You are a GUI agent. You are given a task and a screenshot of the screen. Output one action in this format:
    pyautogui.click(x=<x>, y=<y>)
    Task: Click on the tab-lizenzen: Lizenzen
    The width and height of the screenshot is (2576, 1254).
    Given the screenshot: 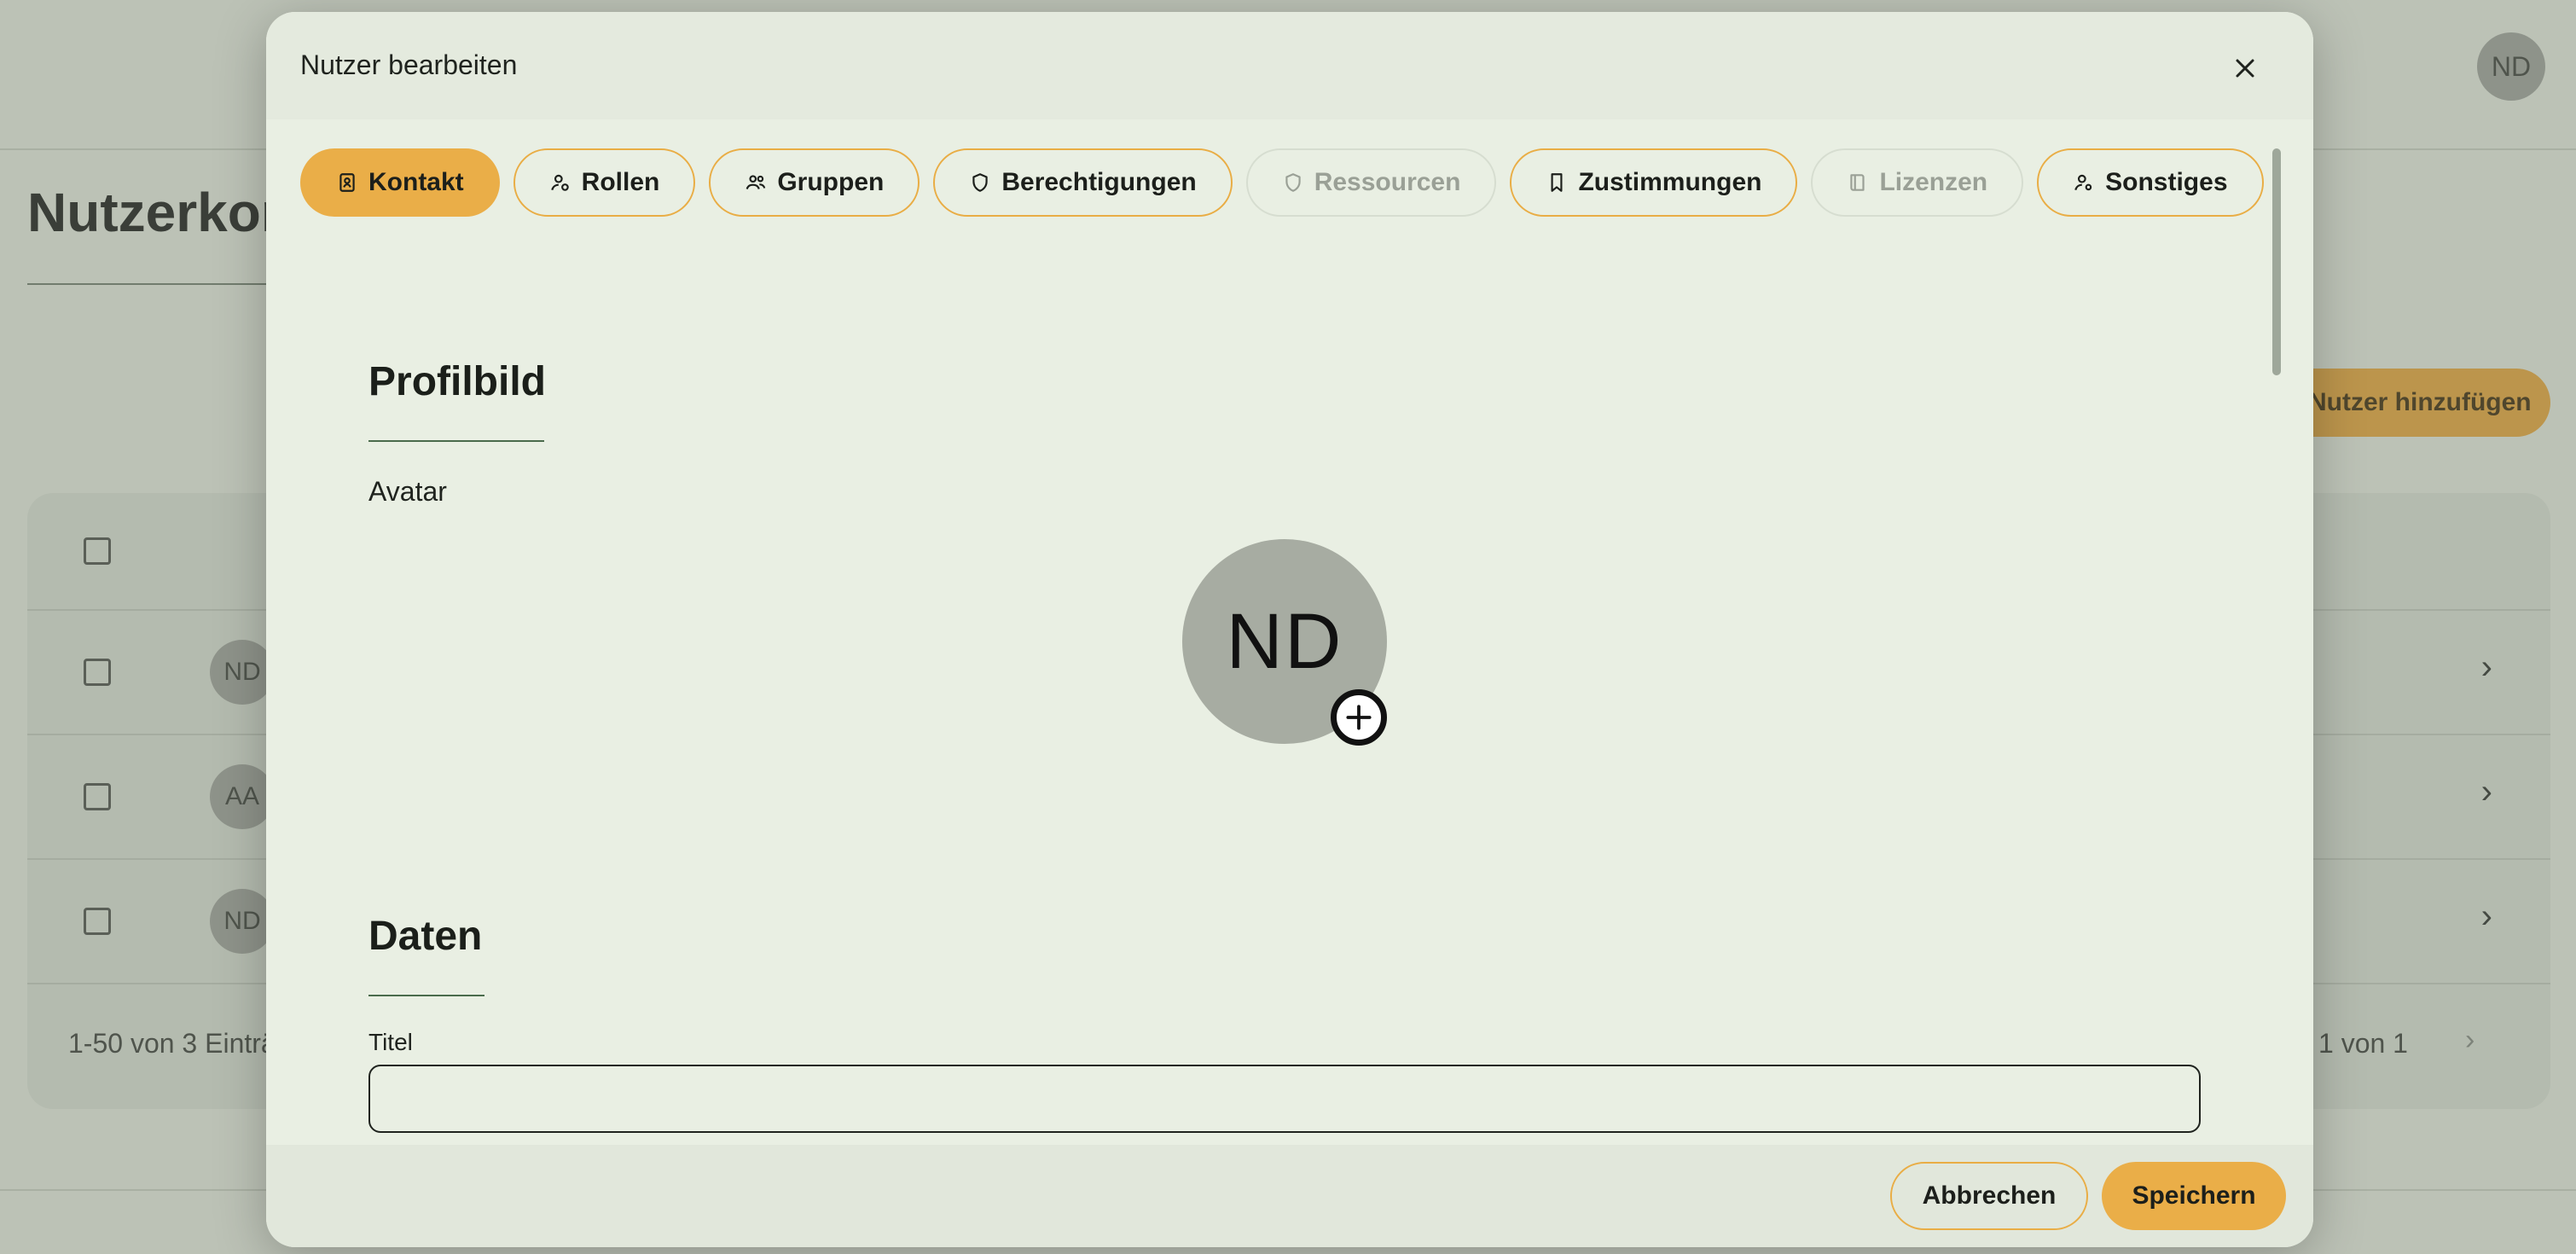 What is the action you would take?
    pyautogui.click(x=1917, y=182)
    